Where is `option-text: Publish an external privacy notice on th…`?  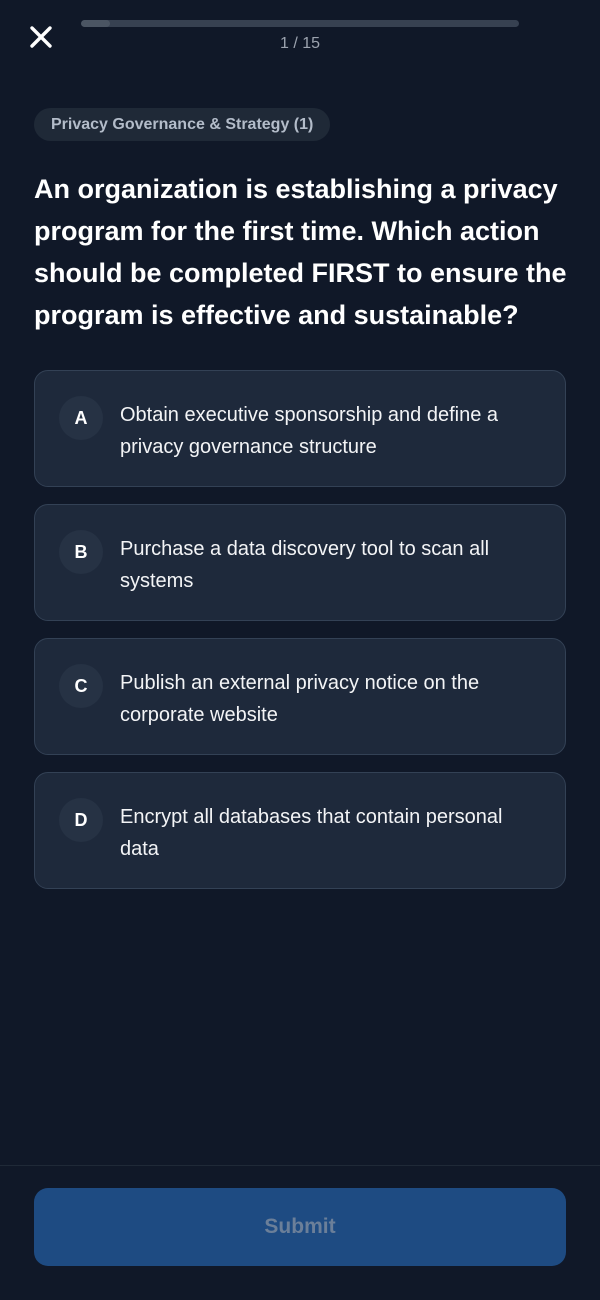 option-text: Publish an external privacy notice on th… is located at coordinates (300, 699).